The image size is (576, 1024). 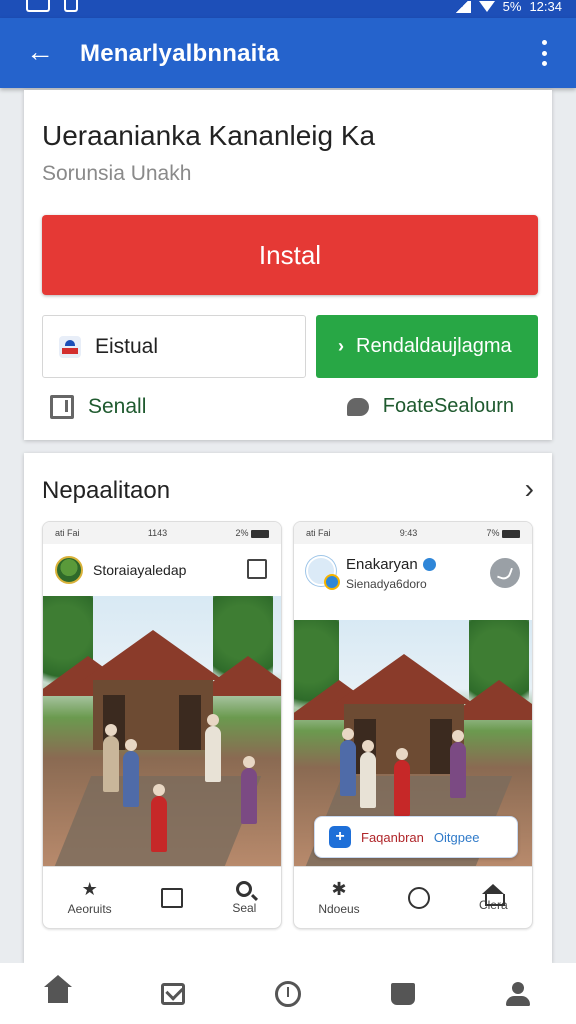 What do you see at coordinates (209, 135) in the screenshot?
I see `app-title: Ueraanianka Kananleig Ka` at bounding box center [209, 135].